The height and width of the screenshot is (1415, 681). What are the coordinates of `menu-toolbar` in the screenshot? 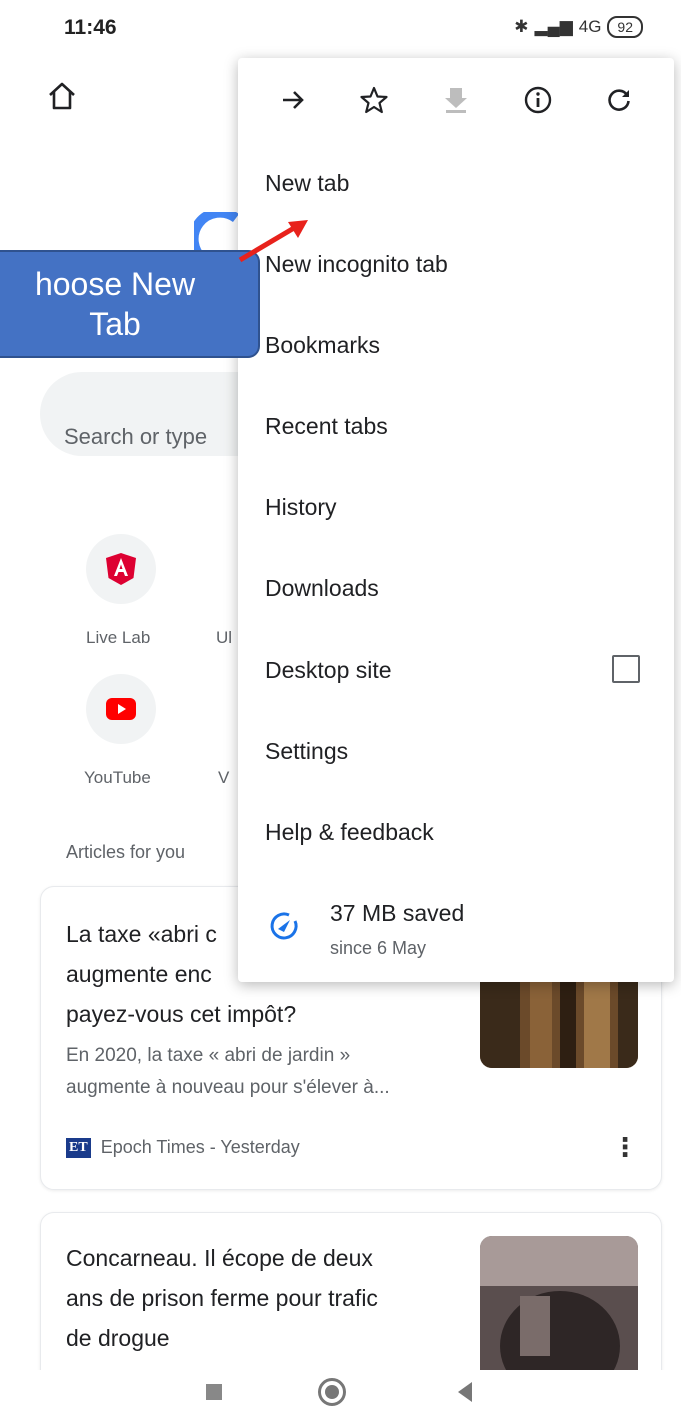 It's located at (456, 100).